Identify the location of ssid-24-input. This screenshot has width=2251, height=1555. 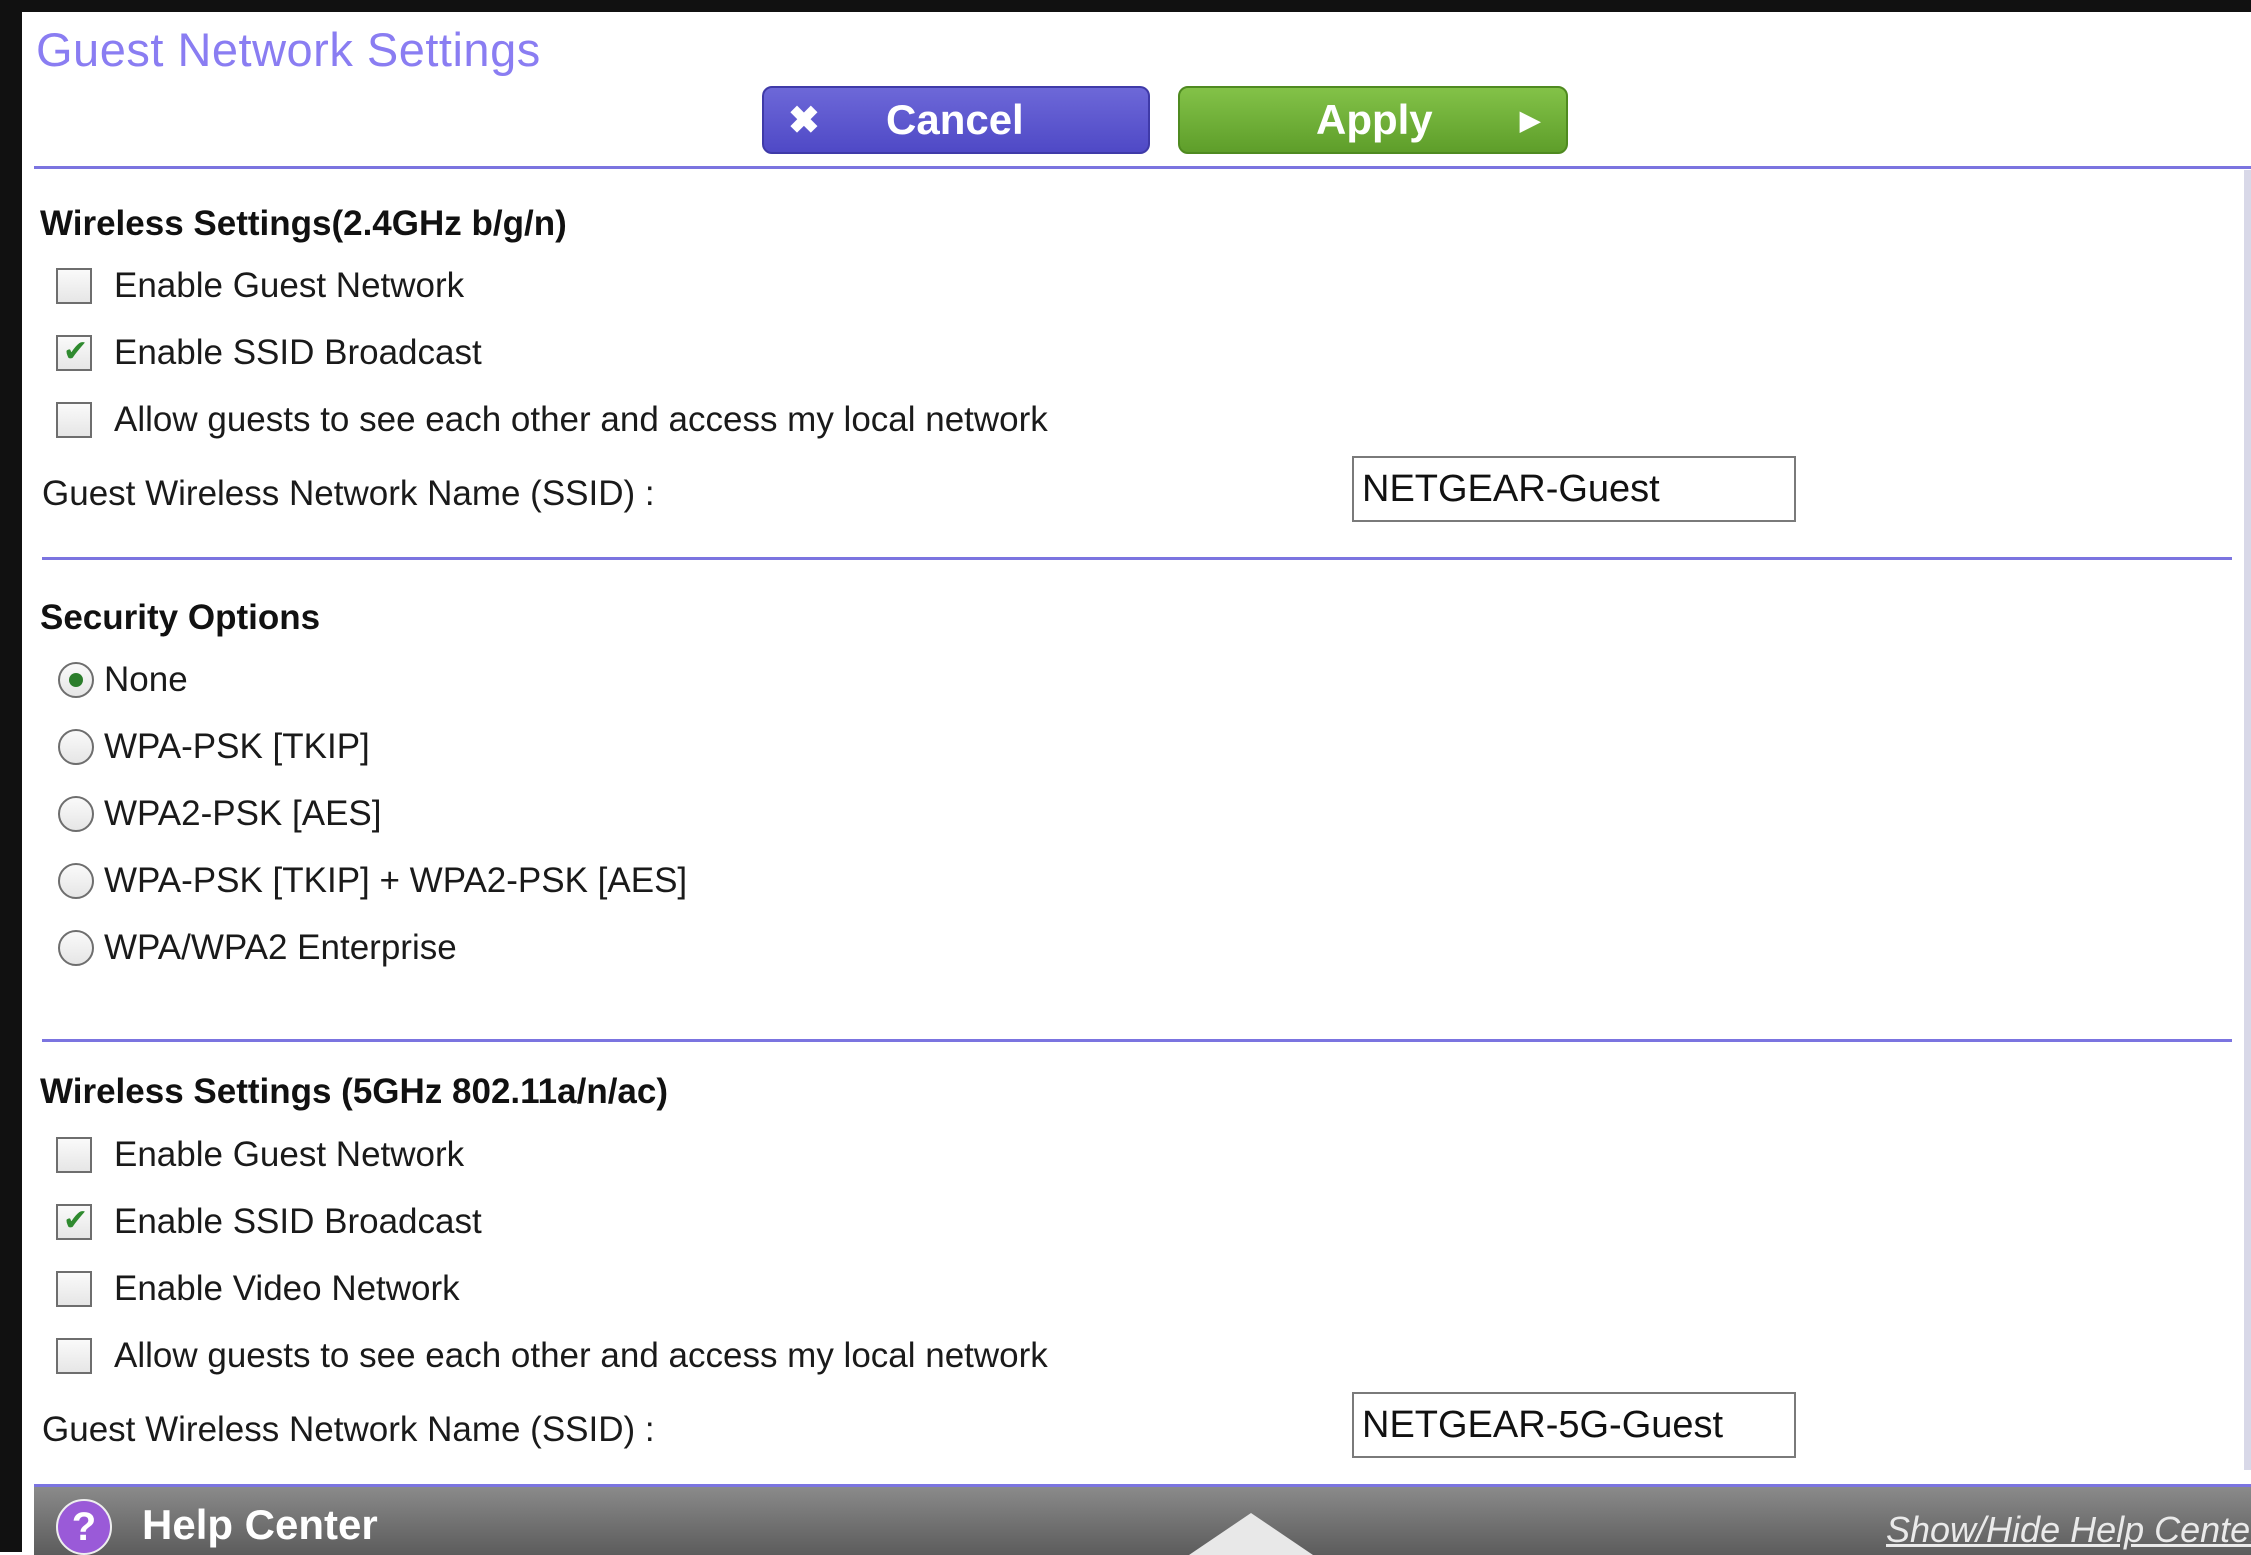
(1574, 489).